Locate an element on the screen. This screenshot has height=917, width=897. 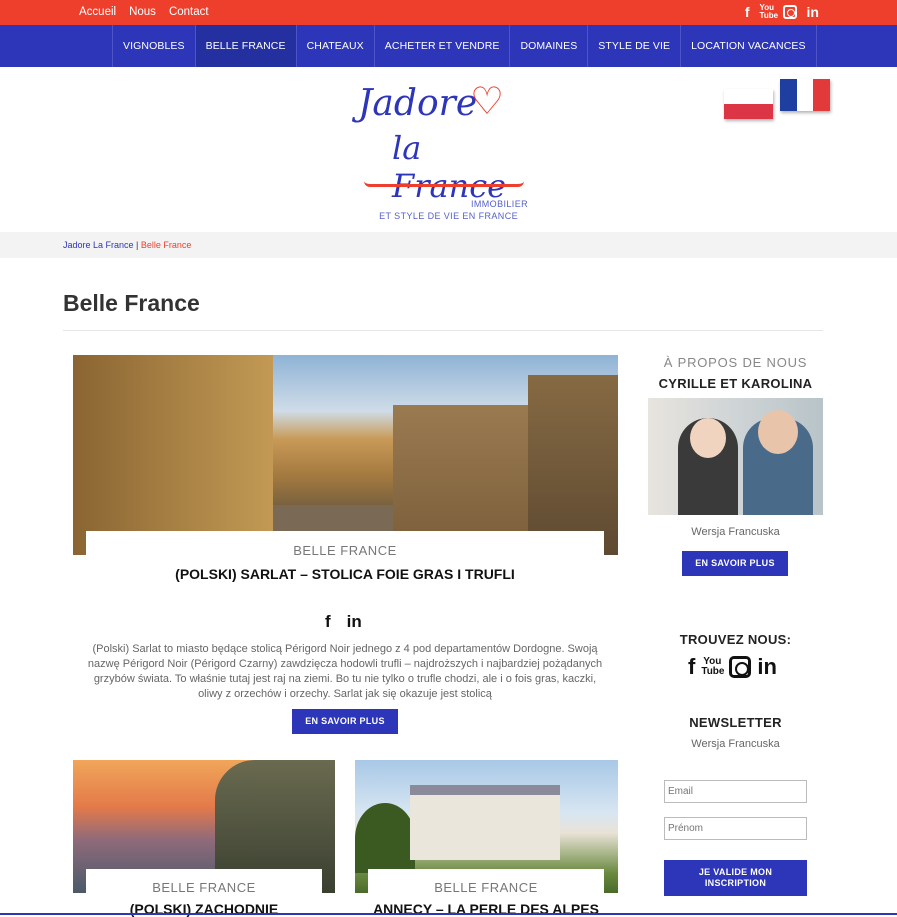
featured-image is located at coordinates (345, 455).